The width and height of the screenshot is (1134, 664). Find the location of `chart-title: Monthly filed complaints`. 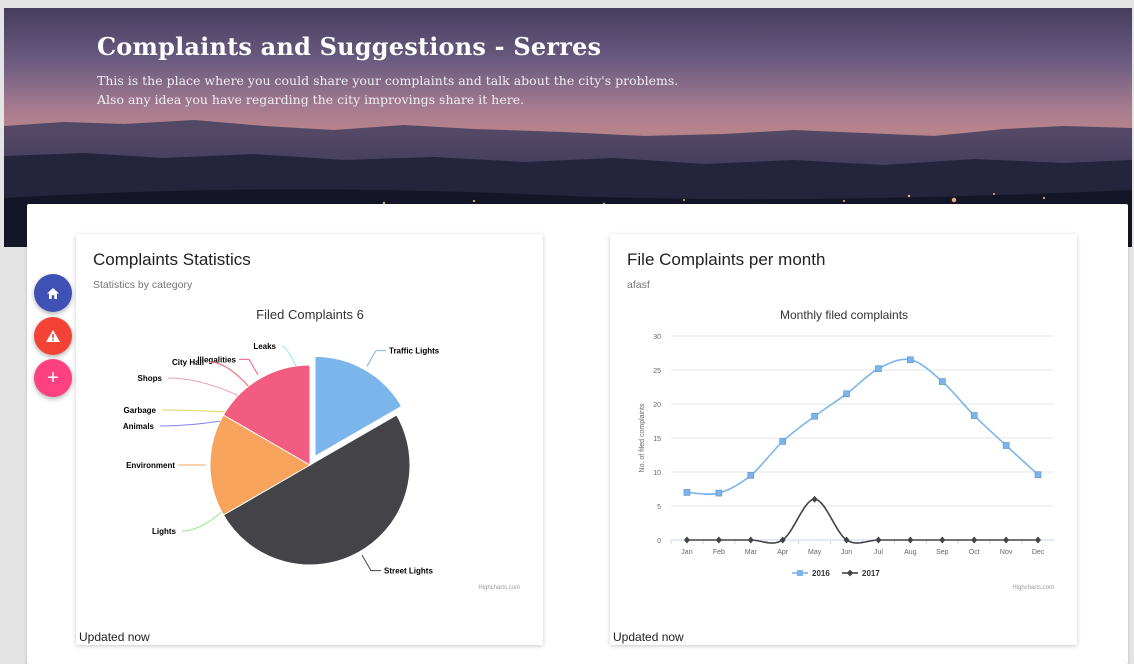

chart-title: Monthly filed complaints is located at coordinates (844, 315).